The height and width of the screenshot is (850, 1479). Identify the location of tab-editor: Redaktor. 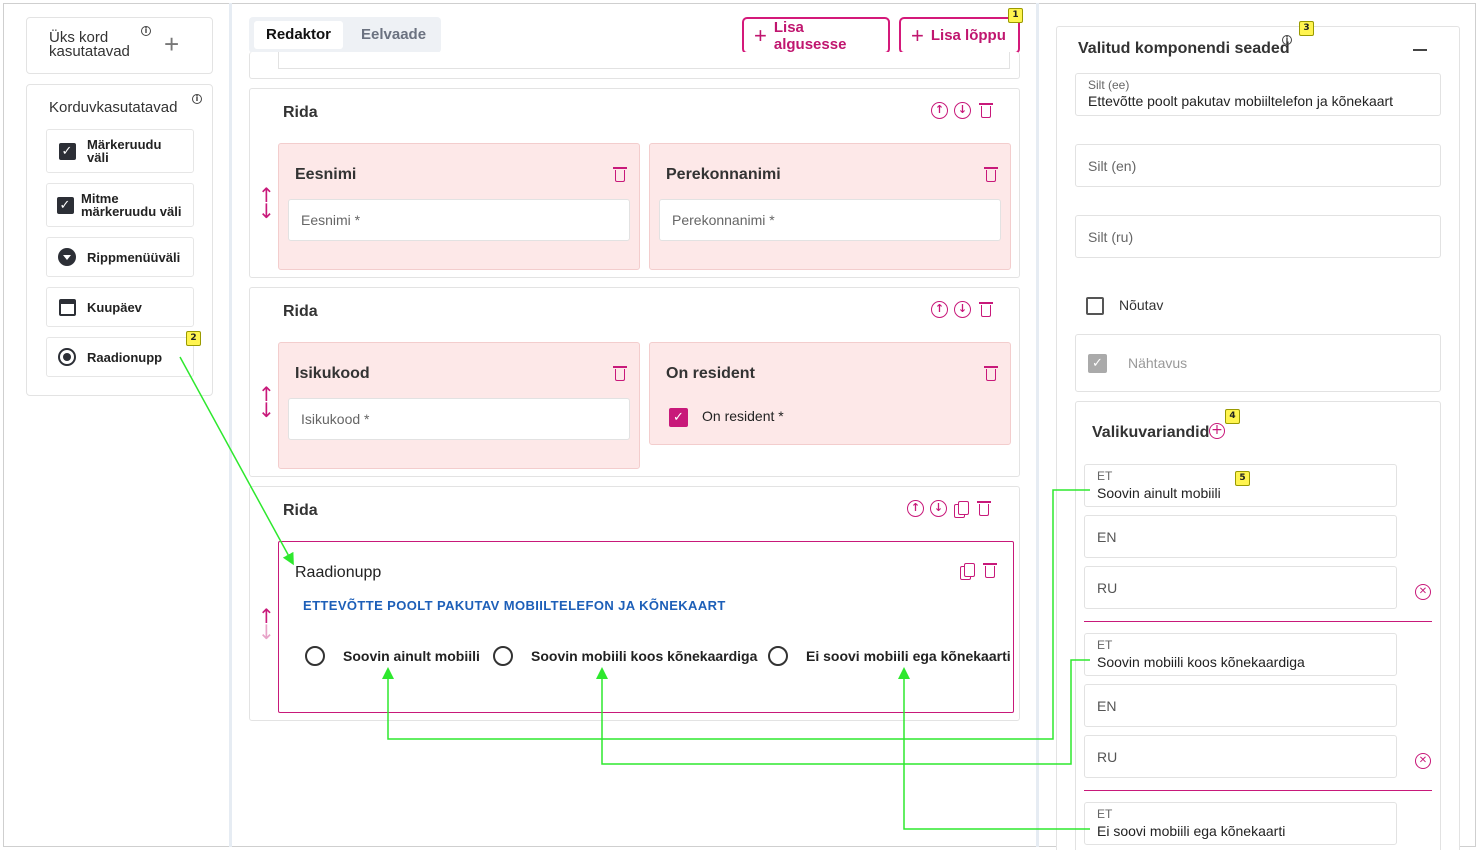
(299, 35).